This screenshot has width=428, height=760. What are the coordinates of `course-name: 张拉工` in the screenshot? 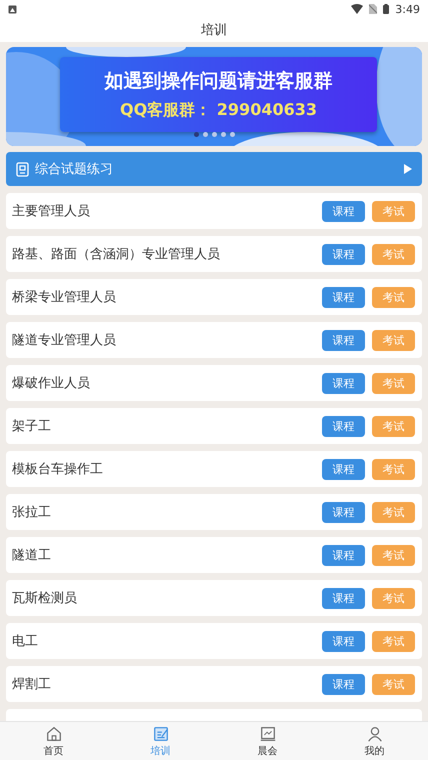 It's located at (32, 512).